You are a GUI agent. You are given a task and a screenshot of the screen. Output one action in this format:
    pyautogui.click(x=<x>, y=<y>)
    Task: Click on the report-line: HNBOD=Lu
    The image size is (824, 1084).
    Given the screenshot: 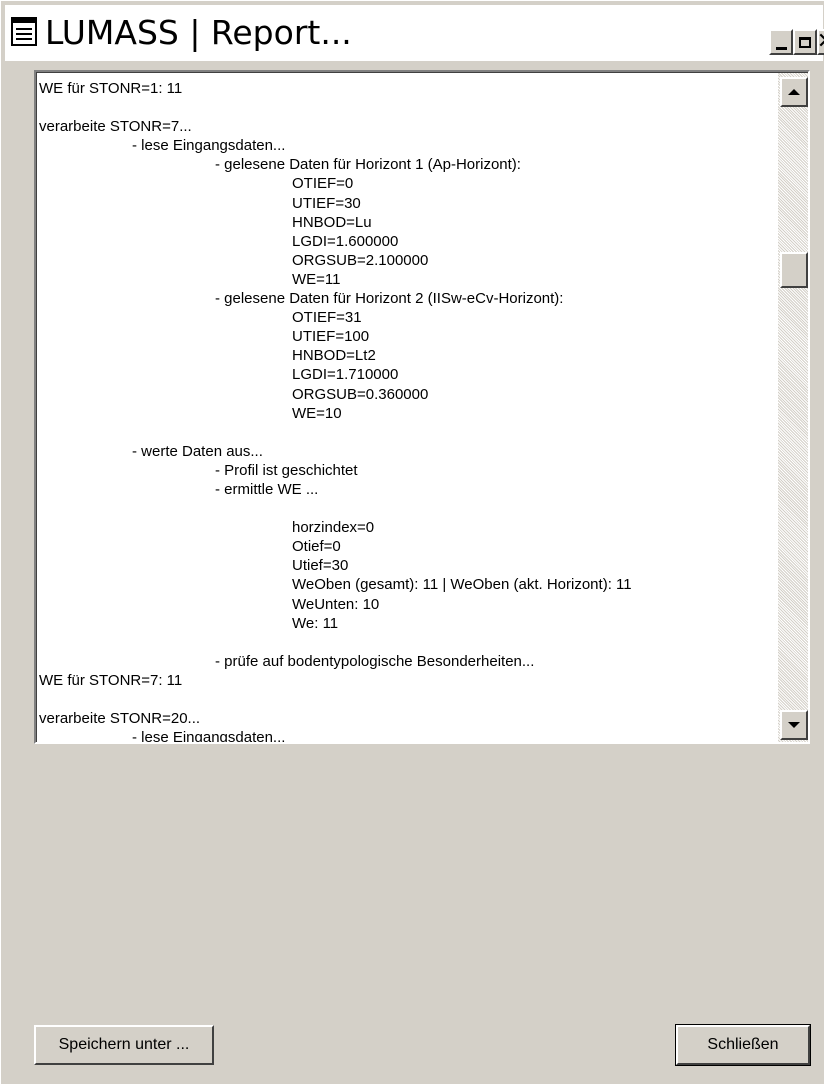 What is the action you would take?
    pyautogui.click(x=332, y=222)
    